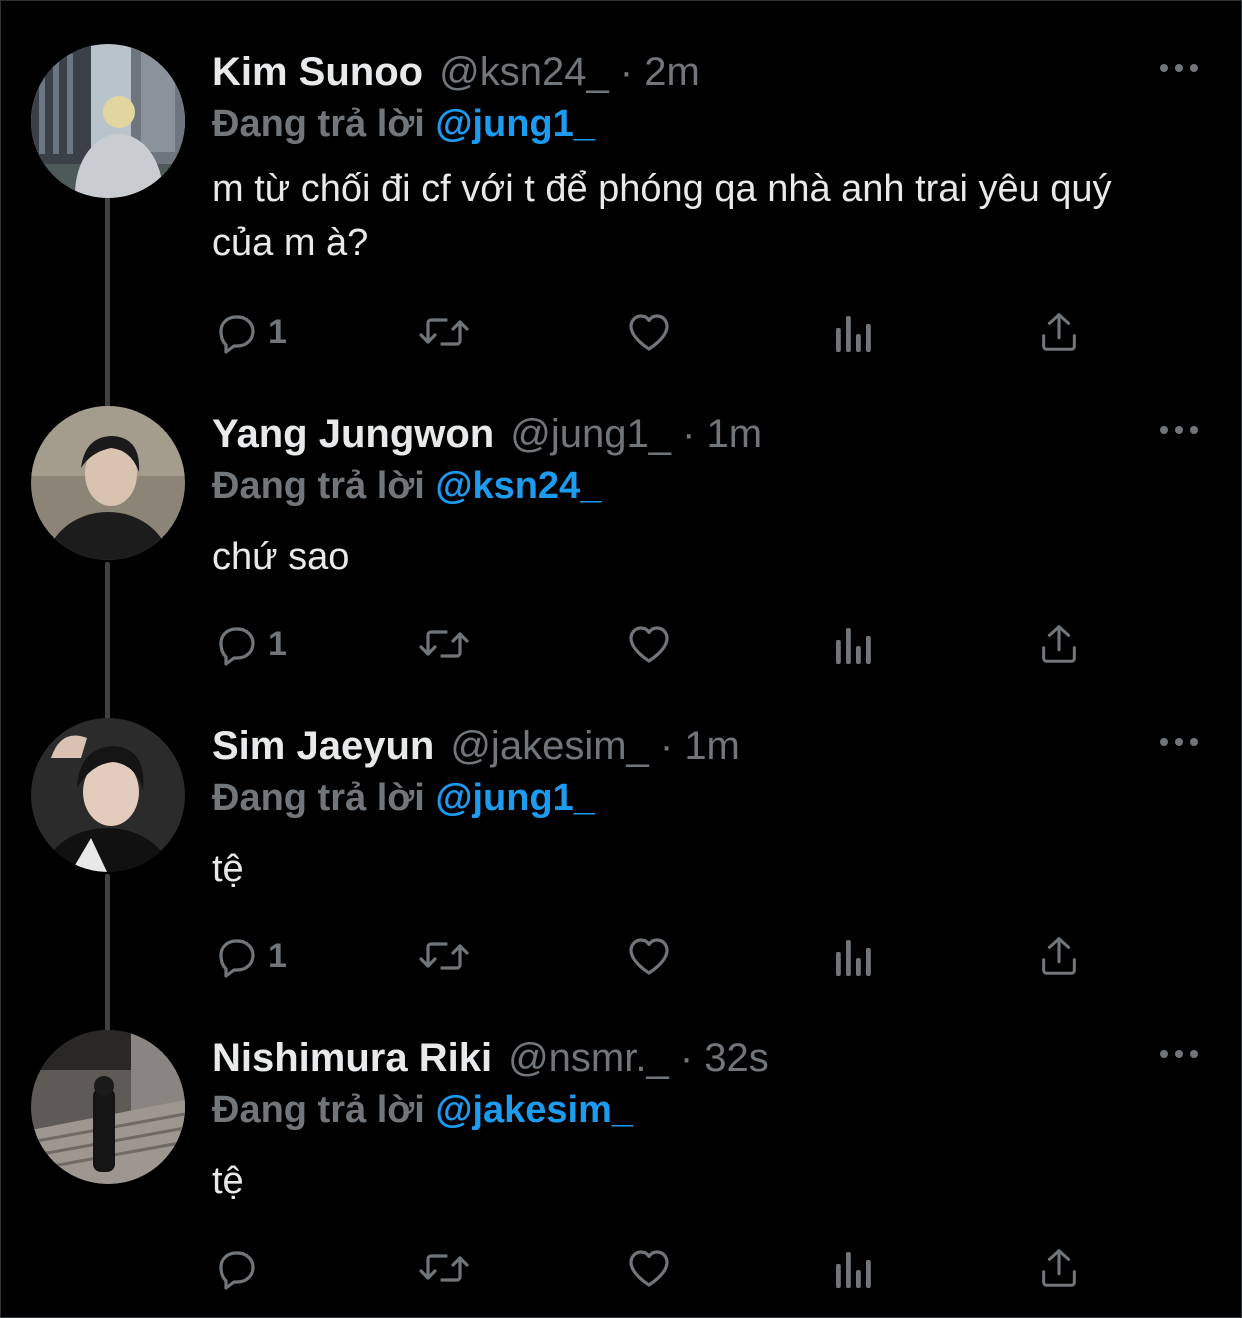 The width and height of the screenshot is (1242, 1318). I want to click on tweet-header: Yang Jungwon @jung1_ · 1m, so click(487, 434).